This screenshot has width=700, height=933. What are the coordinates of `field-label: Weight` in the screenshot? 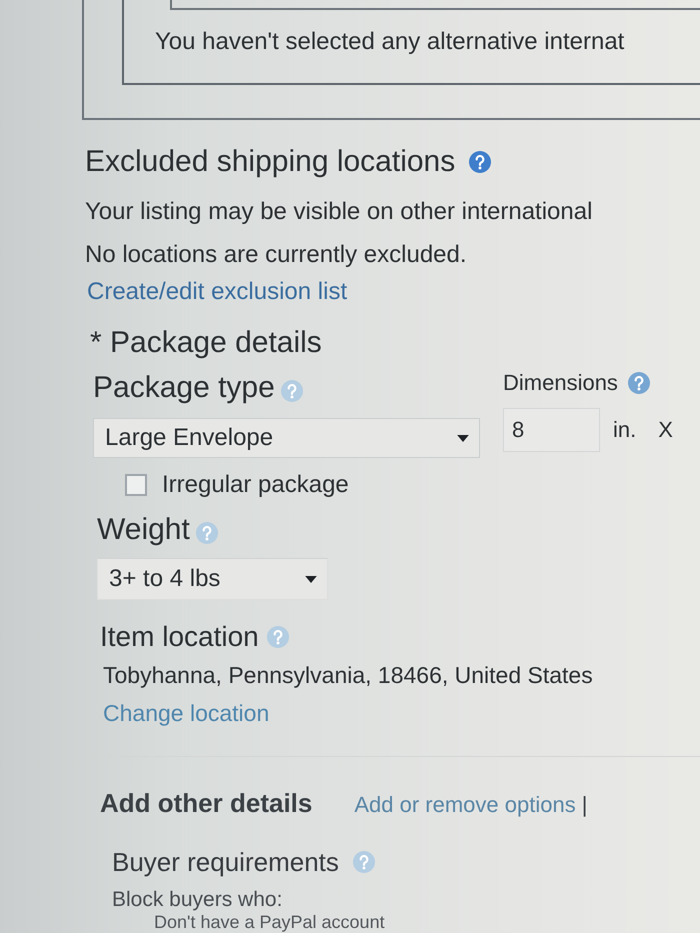 It's located at (143, 530).